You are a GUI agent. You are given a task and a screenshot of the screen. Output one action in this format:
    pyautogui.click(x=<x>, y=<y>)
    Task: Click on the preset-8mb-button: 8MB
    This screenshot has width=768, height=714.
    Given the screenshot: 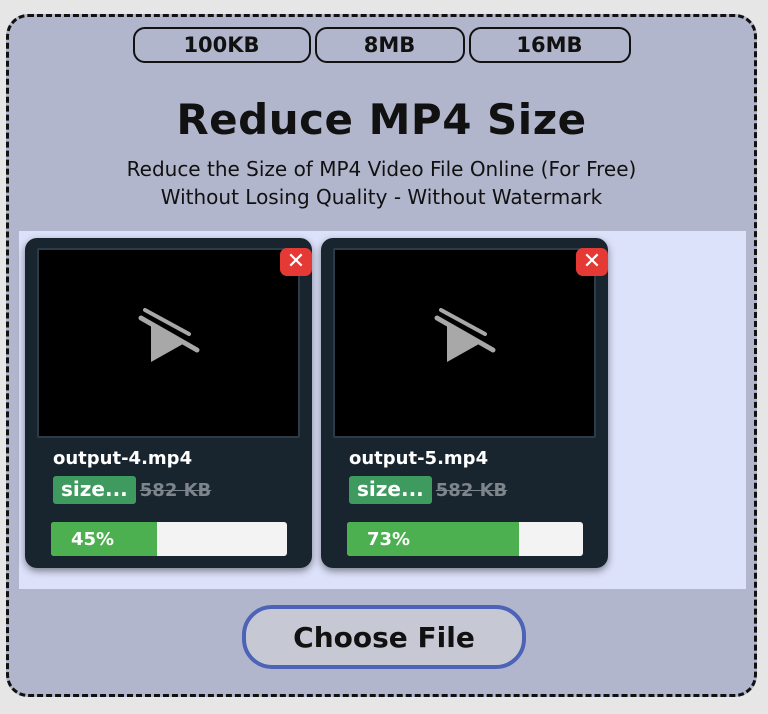 What is the action you would take?
    pyautogui.click(x=389, y=45)
    